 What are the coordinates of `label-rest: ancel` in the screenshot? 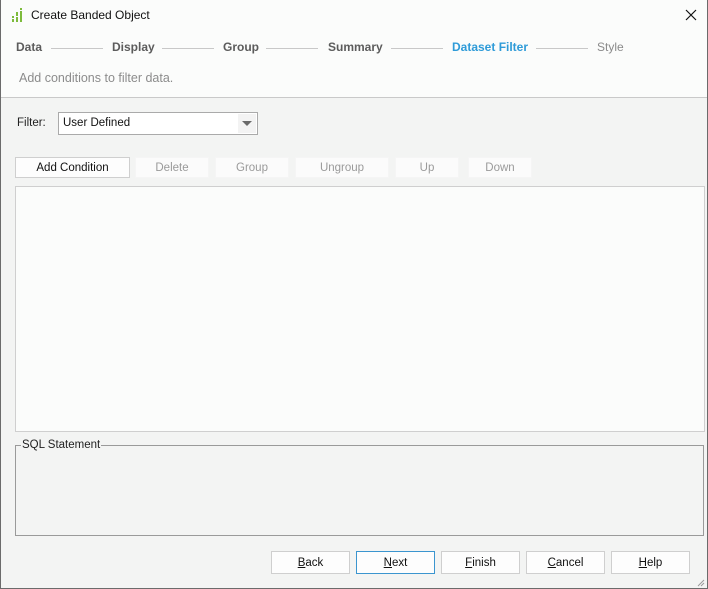 It's located at (569, 562).